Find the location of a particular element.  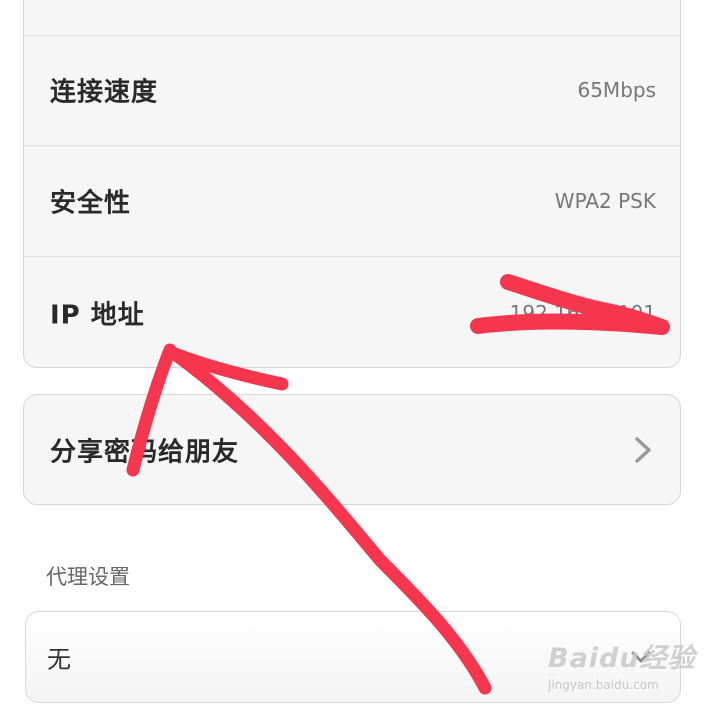

ip-address-label: IP 地址 is located at coordinates (97, 315).